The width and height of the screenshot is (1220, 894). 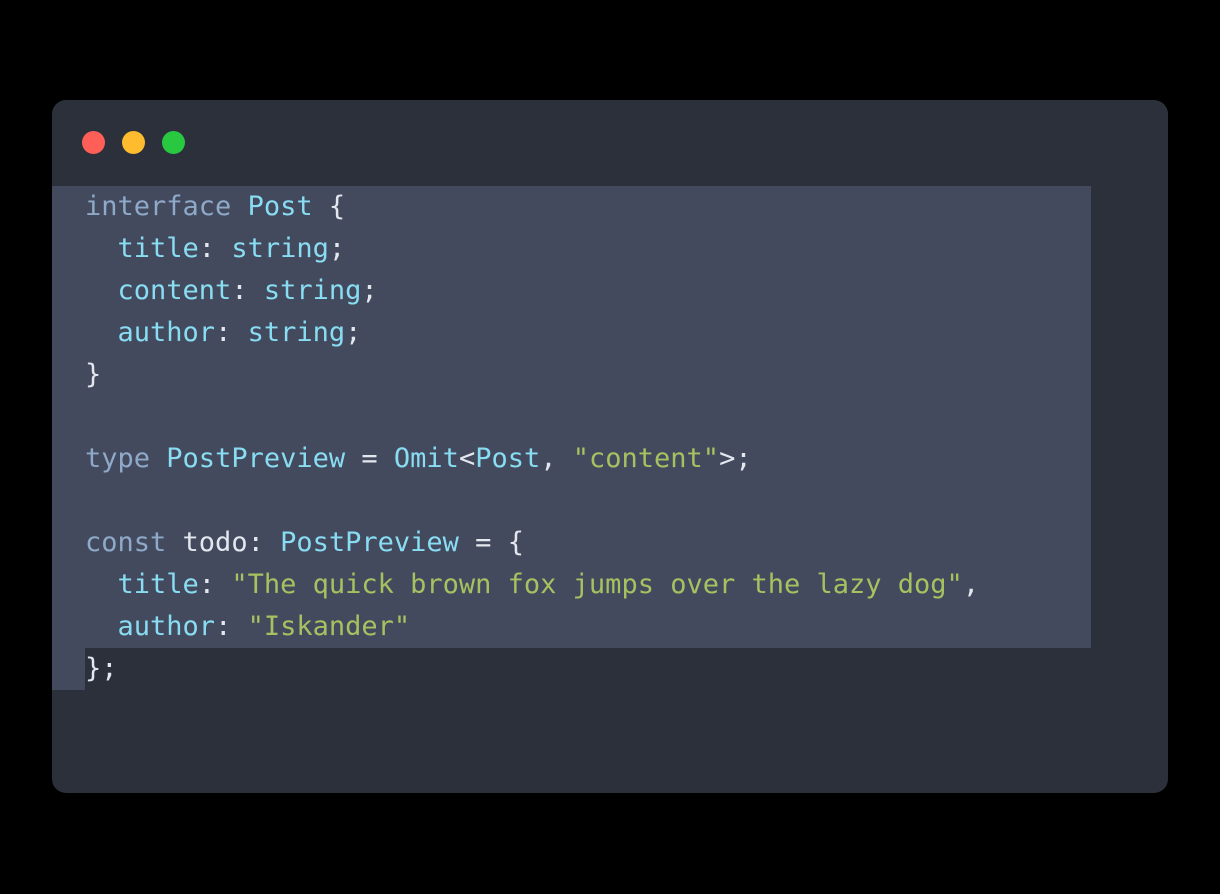 What do you see at coordinates (610, 375) in the screenshot?
I see `code-line: }` at bounding box center [610, 375].